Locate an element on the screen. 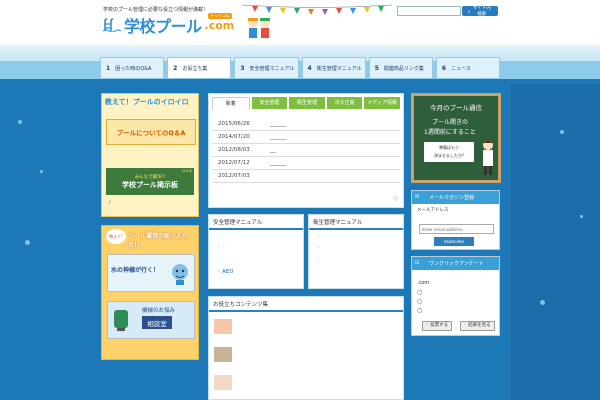 The height and width of the screenshot is (400, 600). nav-tab-qa: 1 困った時のQ&A is located at coordinates (132, 67).